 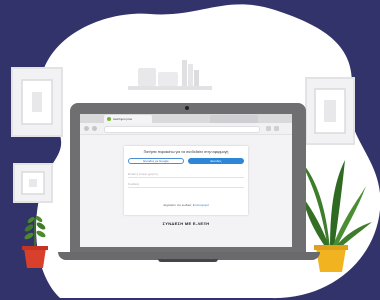 What do you see at coordinates (37, 102) in the screenshot?
I see `picture-frame-icon` at bounding box center [37, 102].